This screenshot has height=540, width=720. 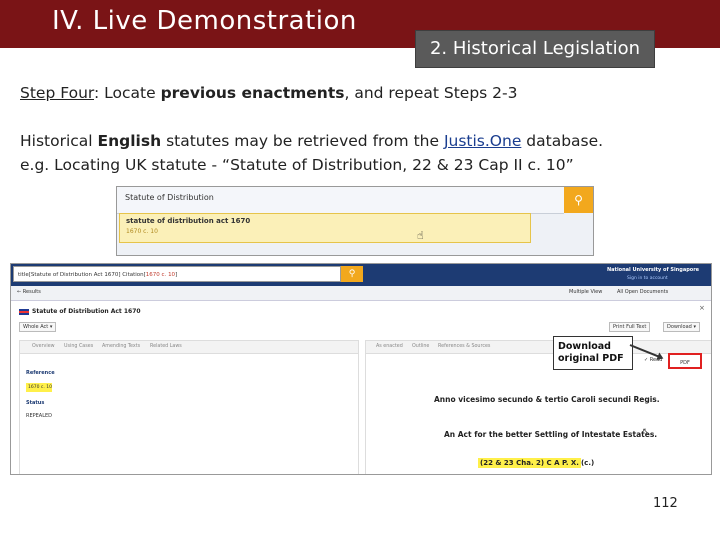 What do you see at coordinates (169, 197) in the screenshot?
I see `search-input-value: Statute of Distribution` at bounding box center [169, 197].